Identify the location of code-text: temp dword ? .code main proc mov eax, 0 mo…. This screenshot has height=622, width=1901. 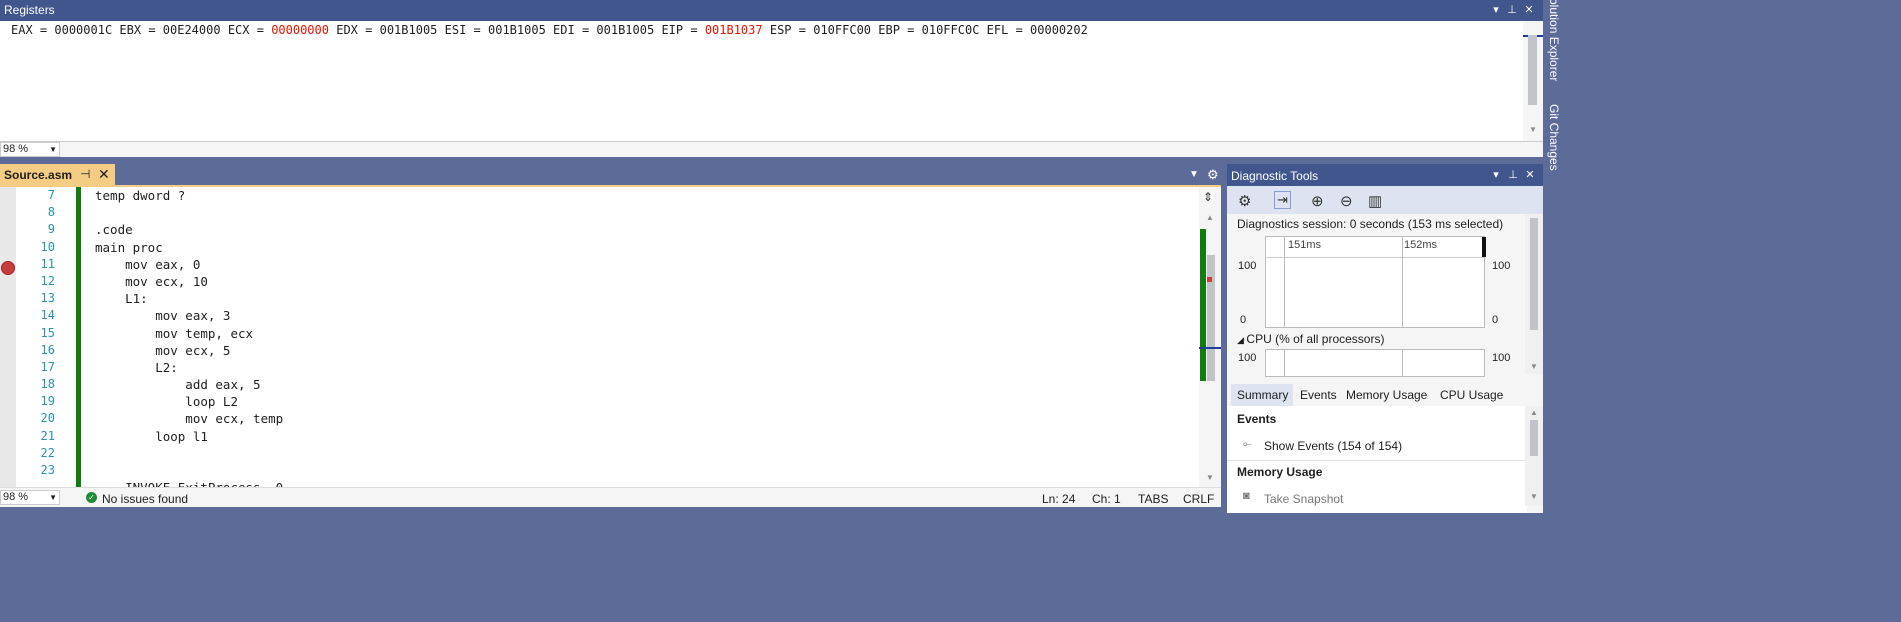
(189, 337).